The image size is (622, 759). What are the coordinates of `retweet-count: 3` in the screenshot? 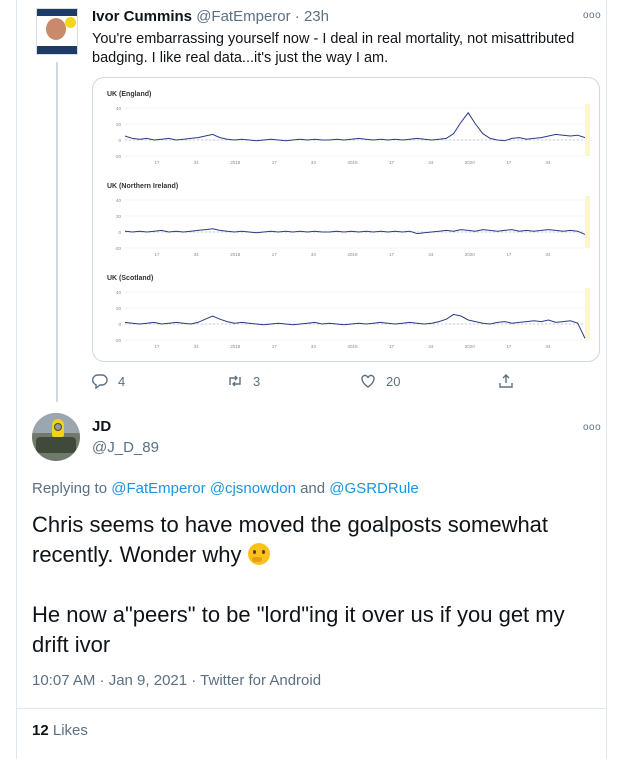 It's located at (257, 381).